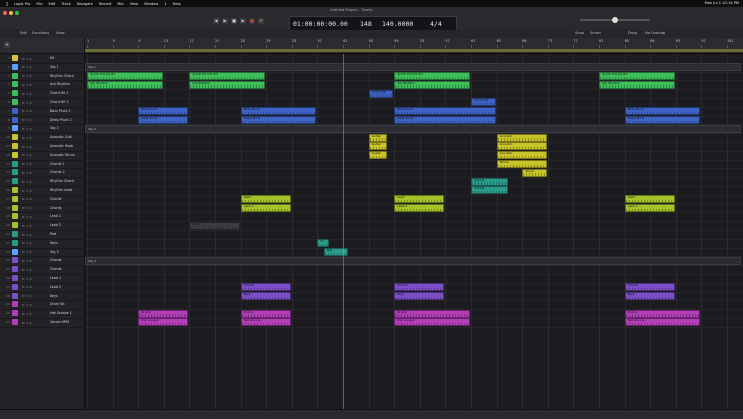  What do you see at coordinates (57, 164) in the screenshot?
I see `track-name: Chords 1` at bounding box center [57, 164].